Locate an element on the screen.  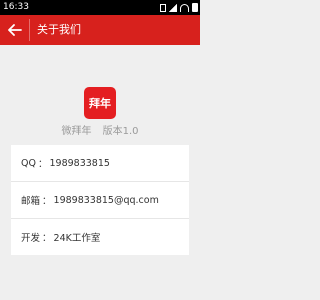
app-bar-divider is located at coordinates (29, 30).